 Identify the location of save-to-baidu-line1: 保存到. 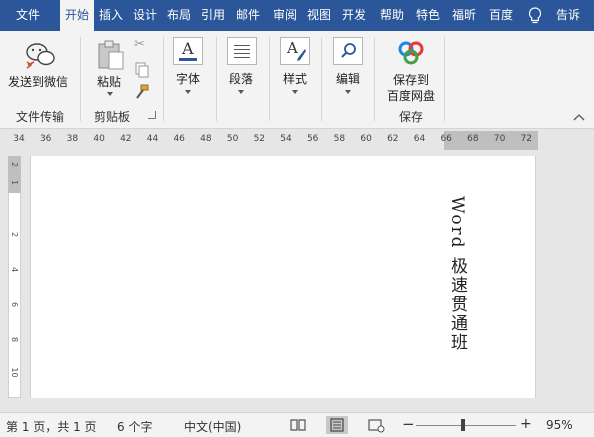
(411, 79).